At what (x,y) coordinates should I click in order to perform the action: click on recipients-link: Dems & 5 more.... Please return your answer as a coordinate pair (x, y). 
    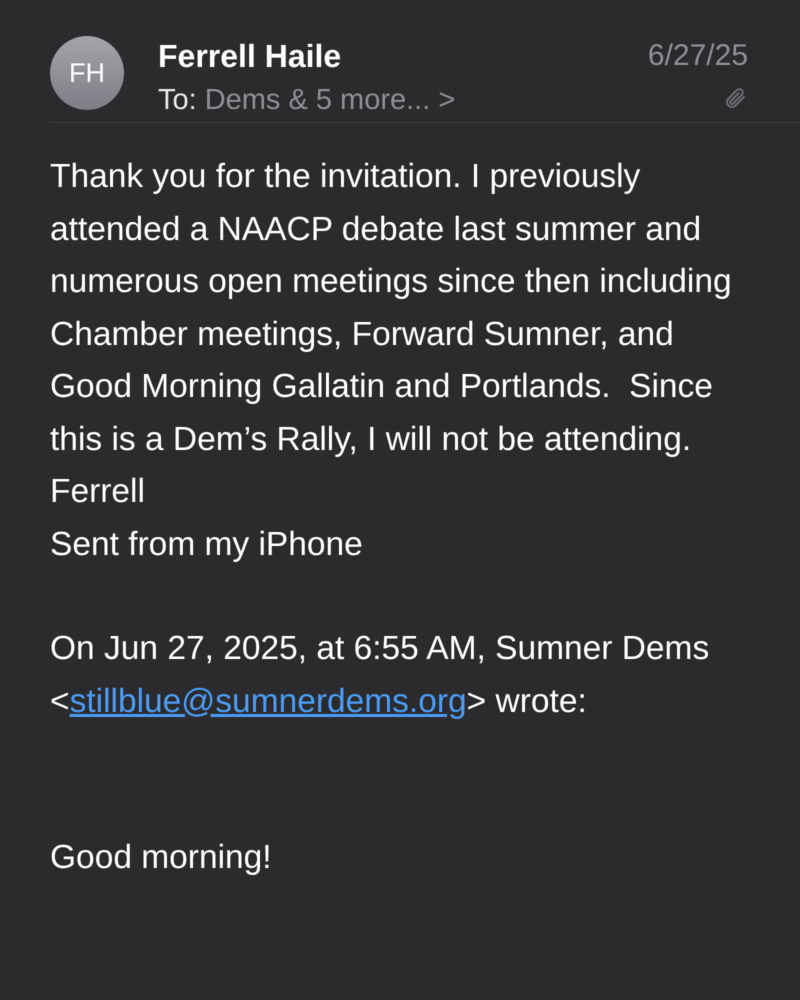
    Looking at the image, I should click on (317, 100).